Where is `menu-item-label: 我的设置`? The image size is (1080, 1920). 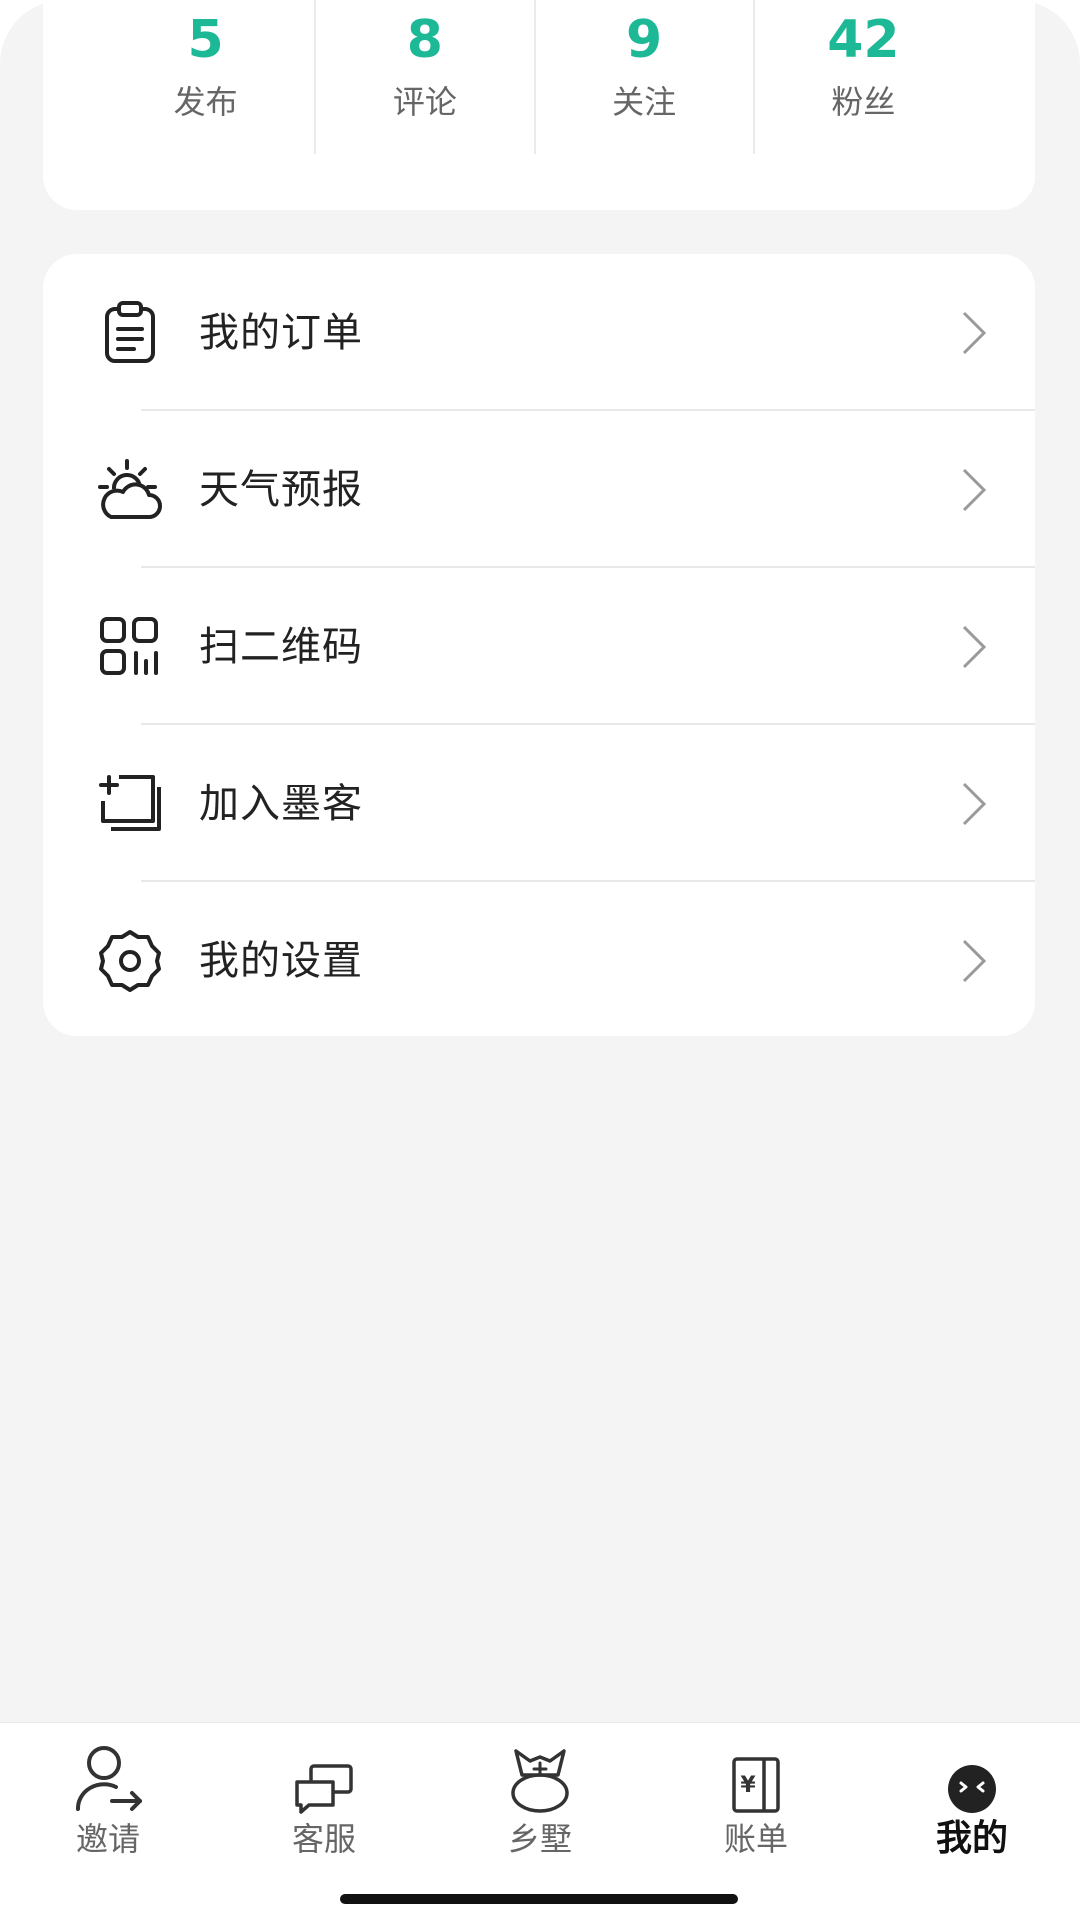 menu-item-label: 我的设置 is located at coordinates (281, 960).